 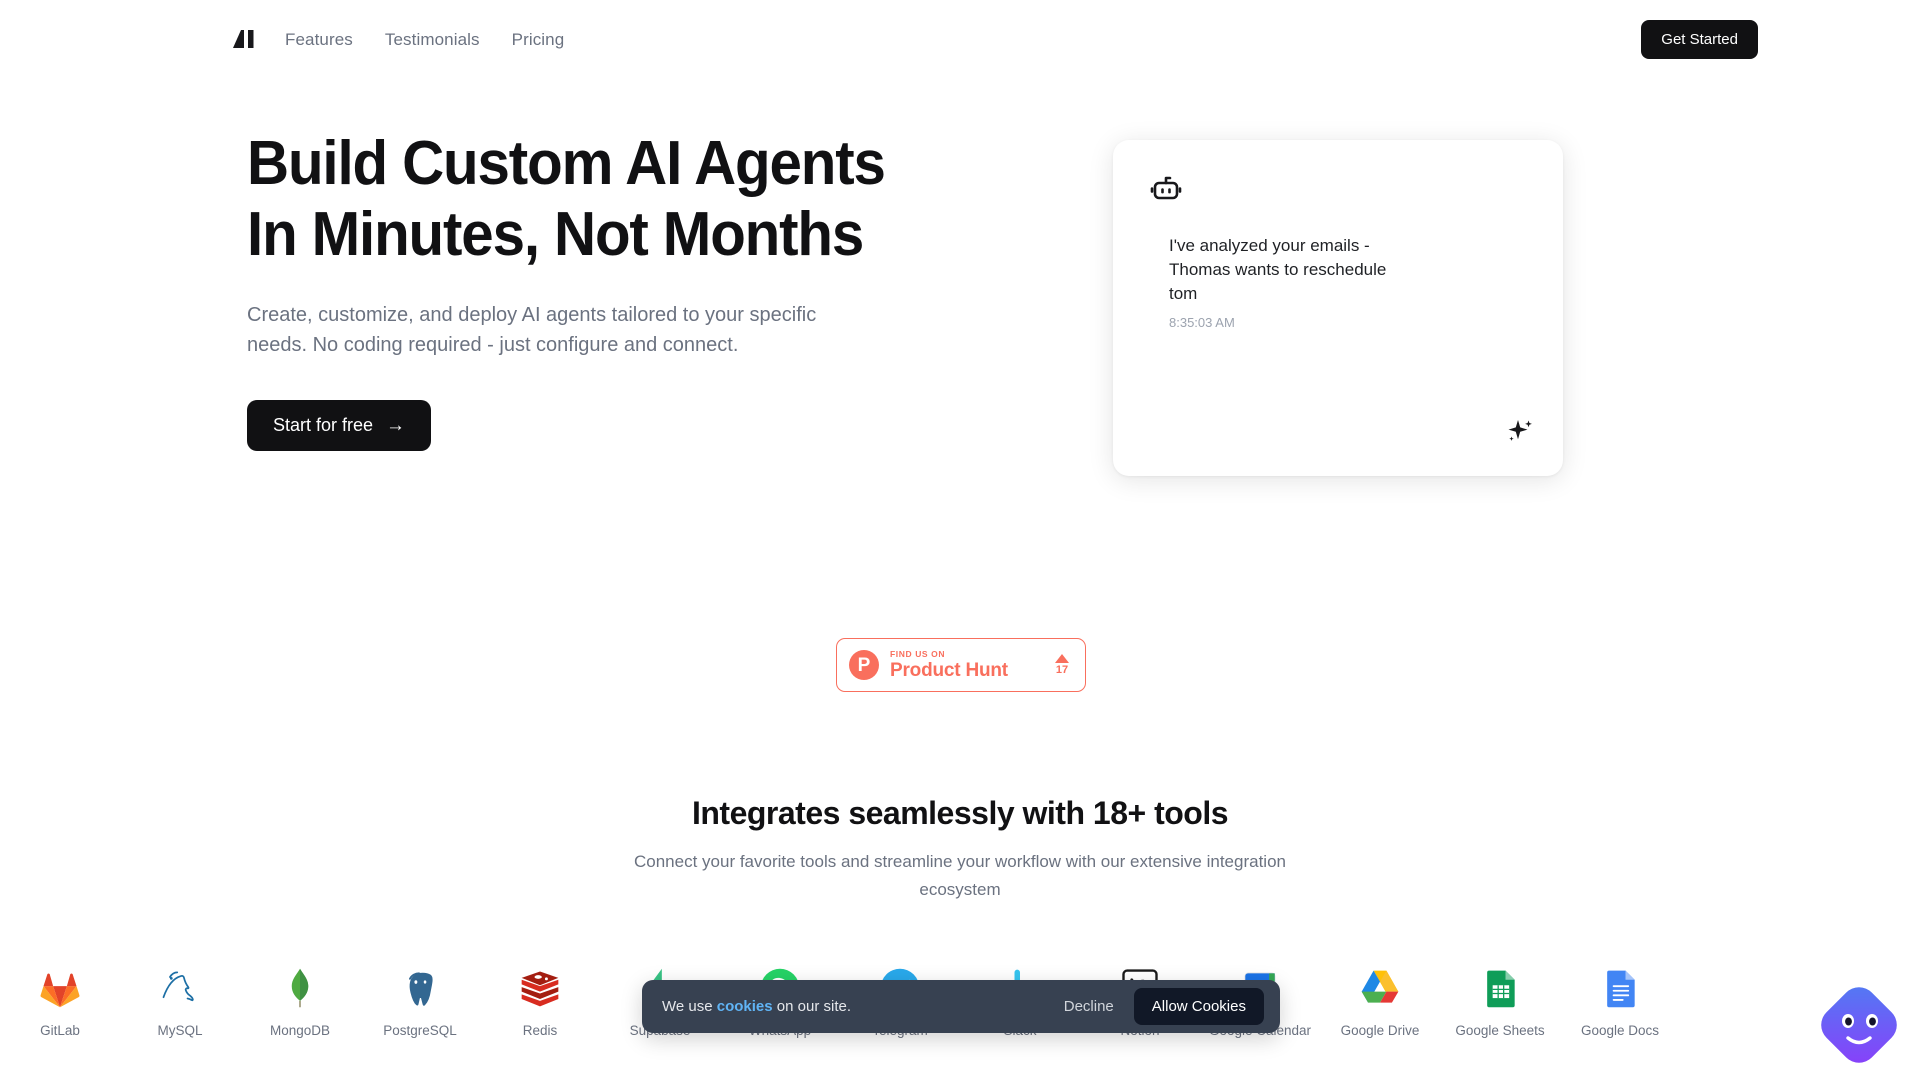 I want to click on integration-label: PostgreSQL, so click(x=420, y=1030).